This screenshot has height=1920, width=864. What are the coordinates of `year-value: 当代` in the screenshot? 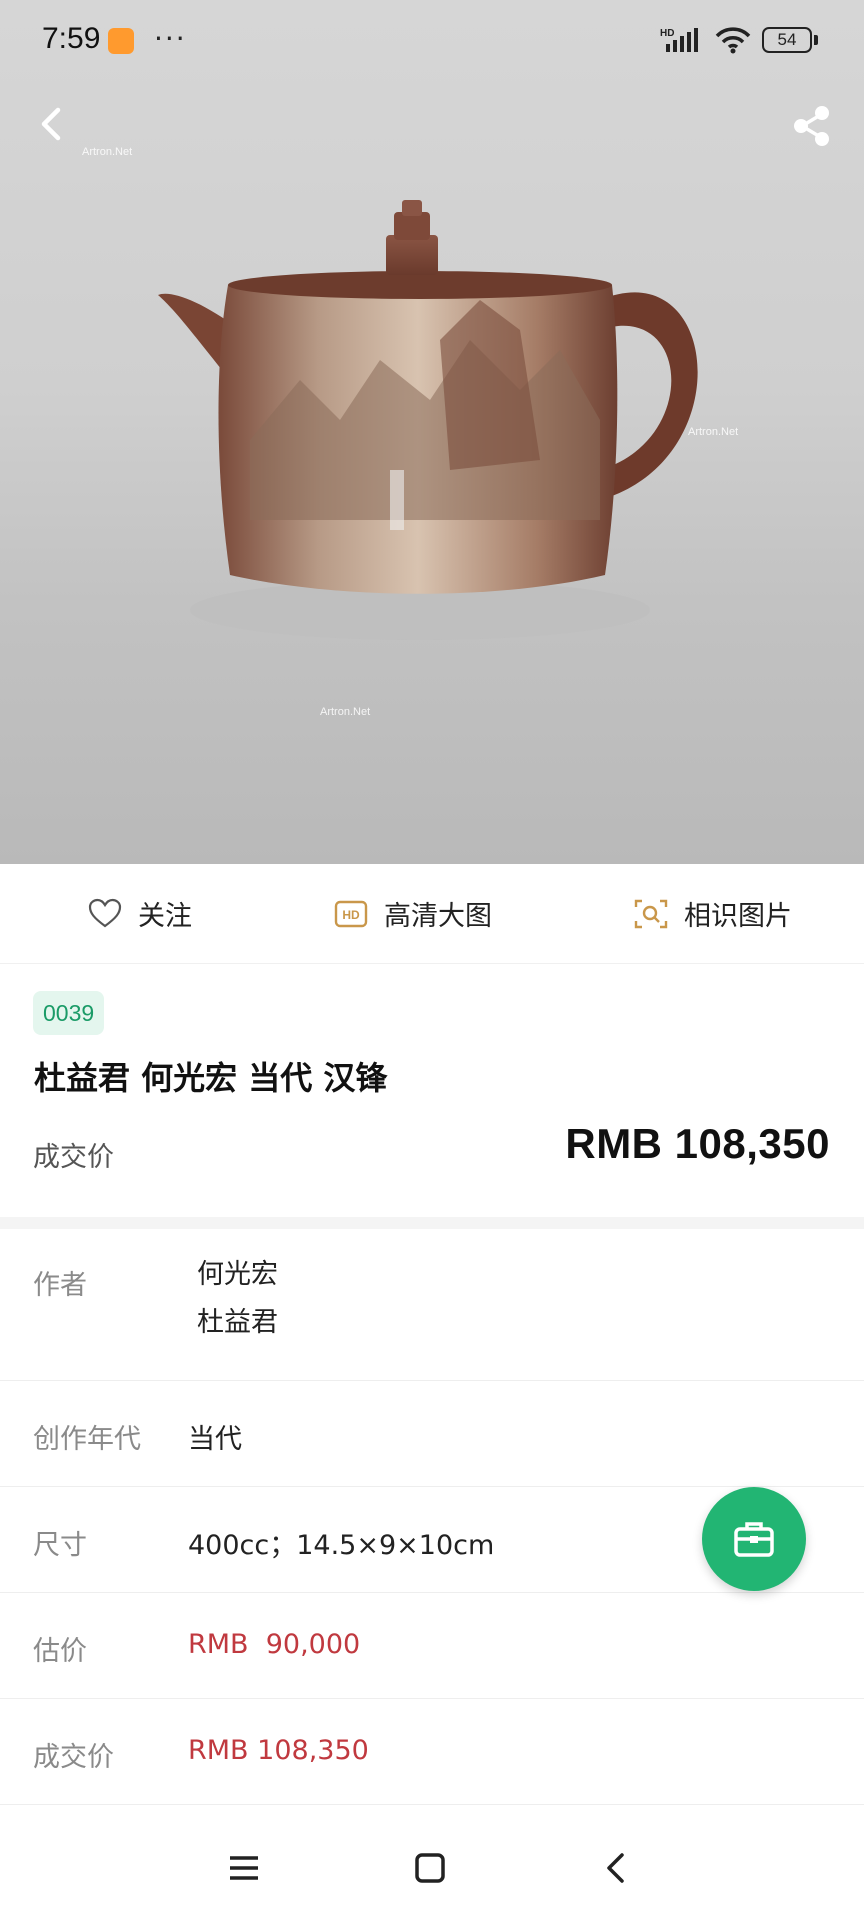 It's located at (215, 1439).